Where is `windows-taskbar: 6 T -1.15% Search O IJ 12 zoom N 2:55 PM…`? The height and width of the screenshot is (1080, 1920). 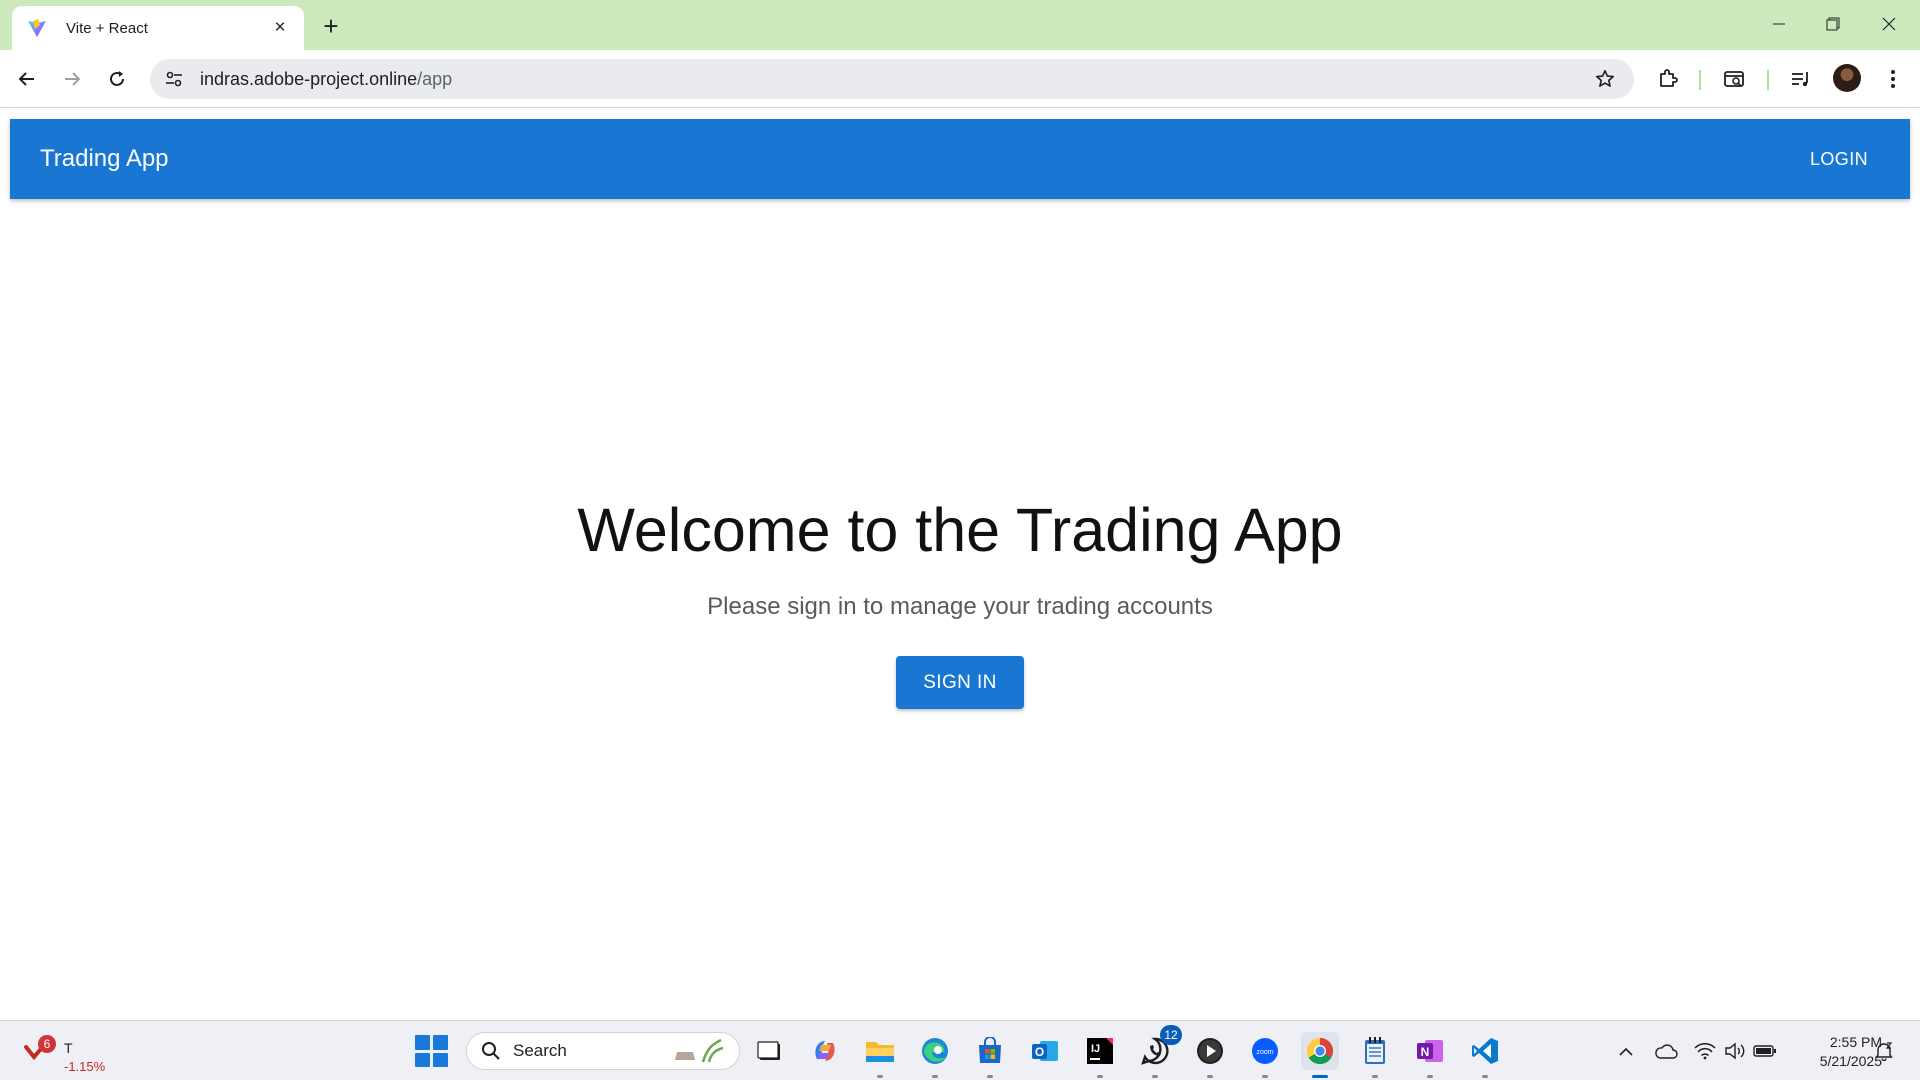 windows-taskbar: 6 T -1.15% Search O IJ 12 zoom N 2:55 PM… is located at coordinates (960, 1050).